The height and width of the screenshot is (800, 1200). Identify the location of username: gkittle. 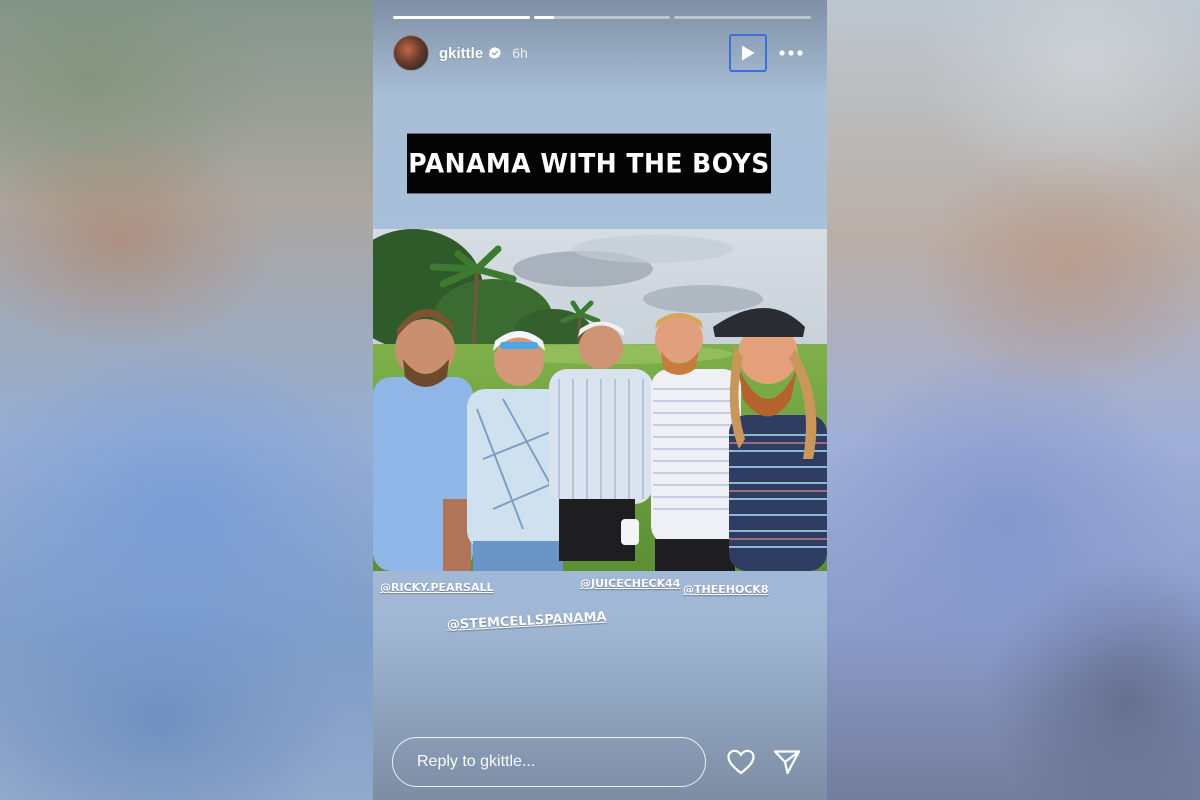
(461, 53).